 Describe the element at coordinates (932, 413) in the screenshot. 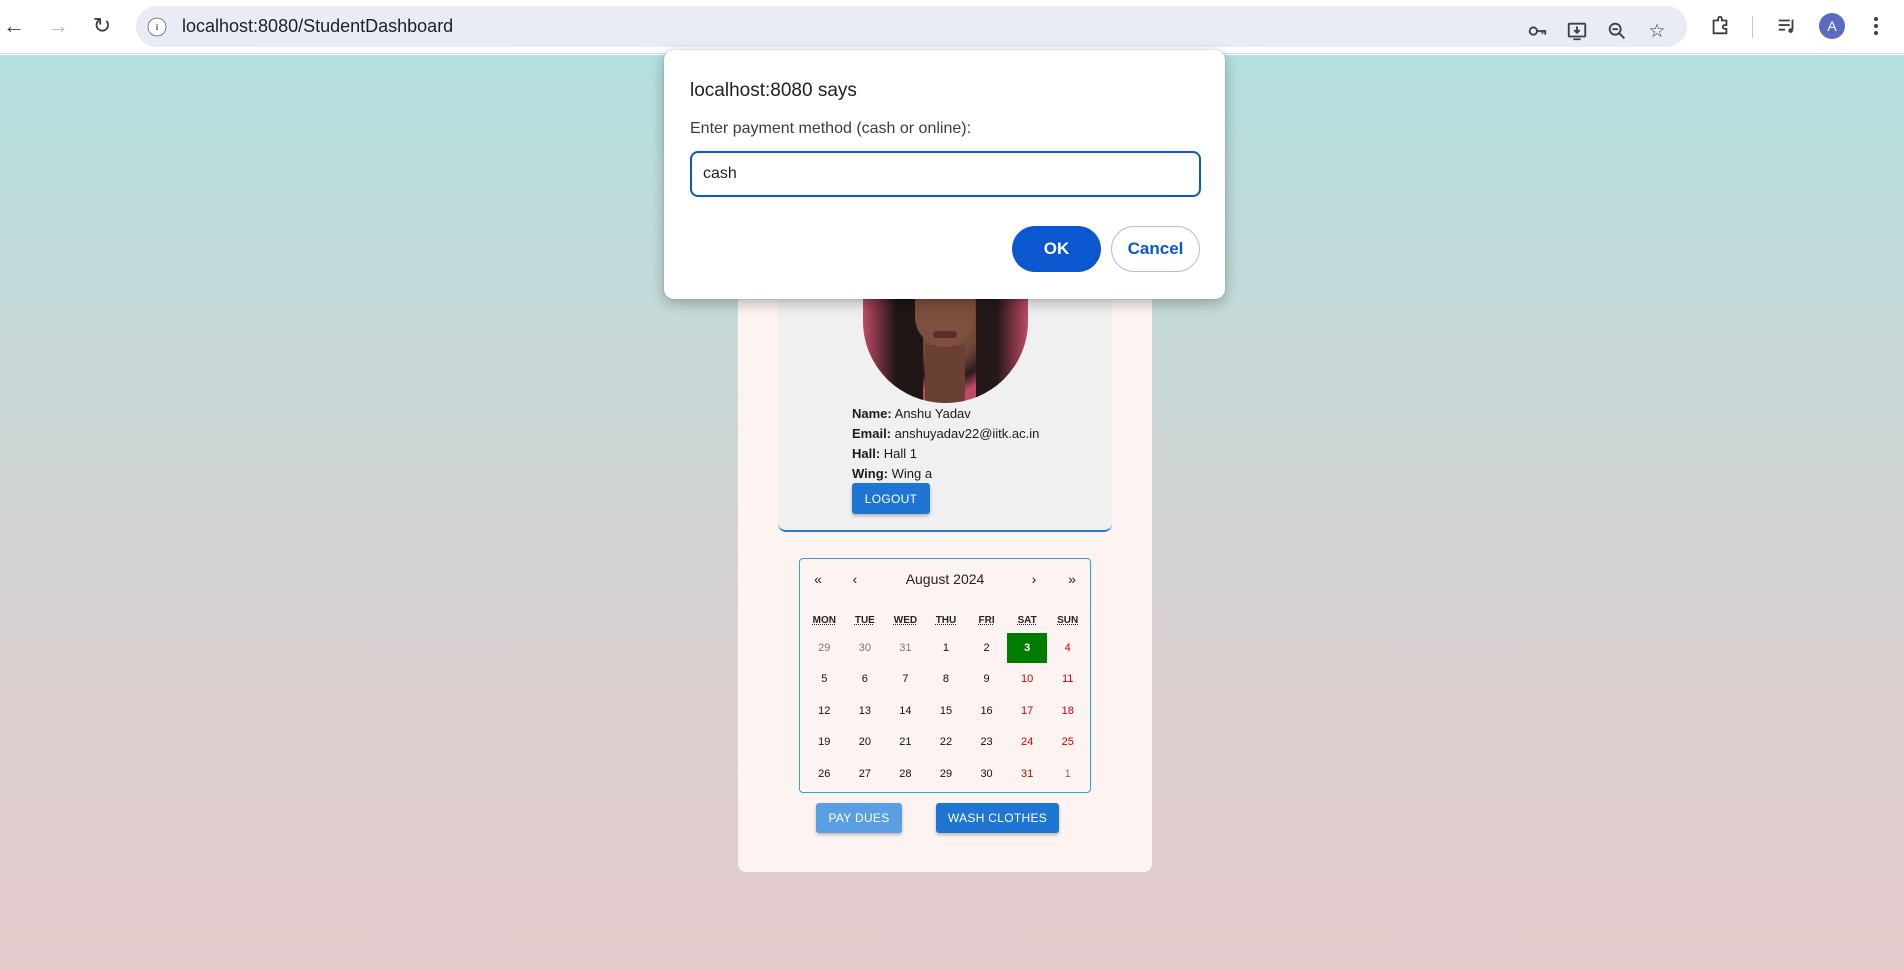

I see `name-value: Anshu Yadav` at that location.